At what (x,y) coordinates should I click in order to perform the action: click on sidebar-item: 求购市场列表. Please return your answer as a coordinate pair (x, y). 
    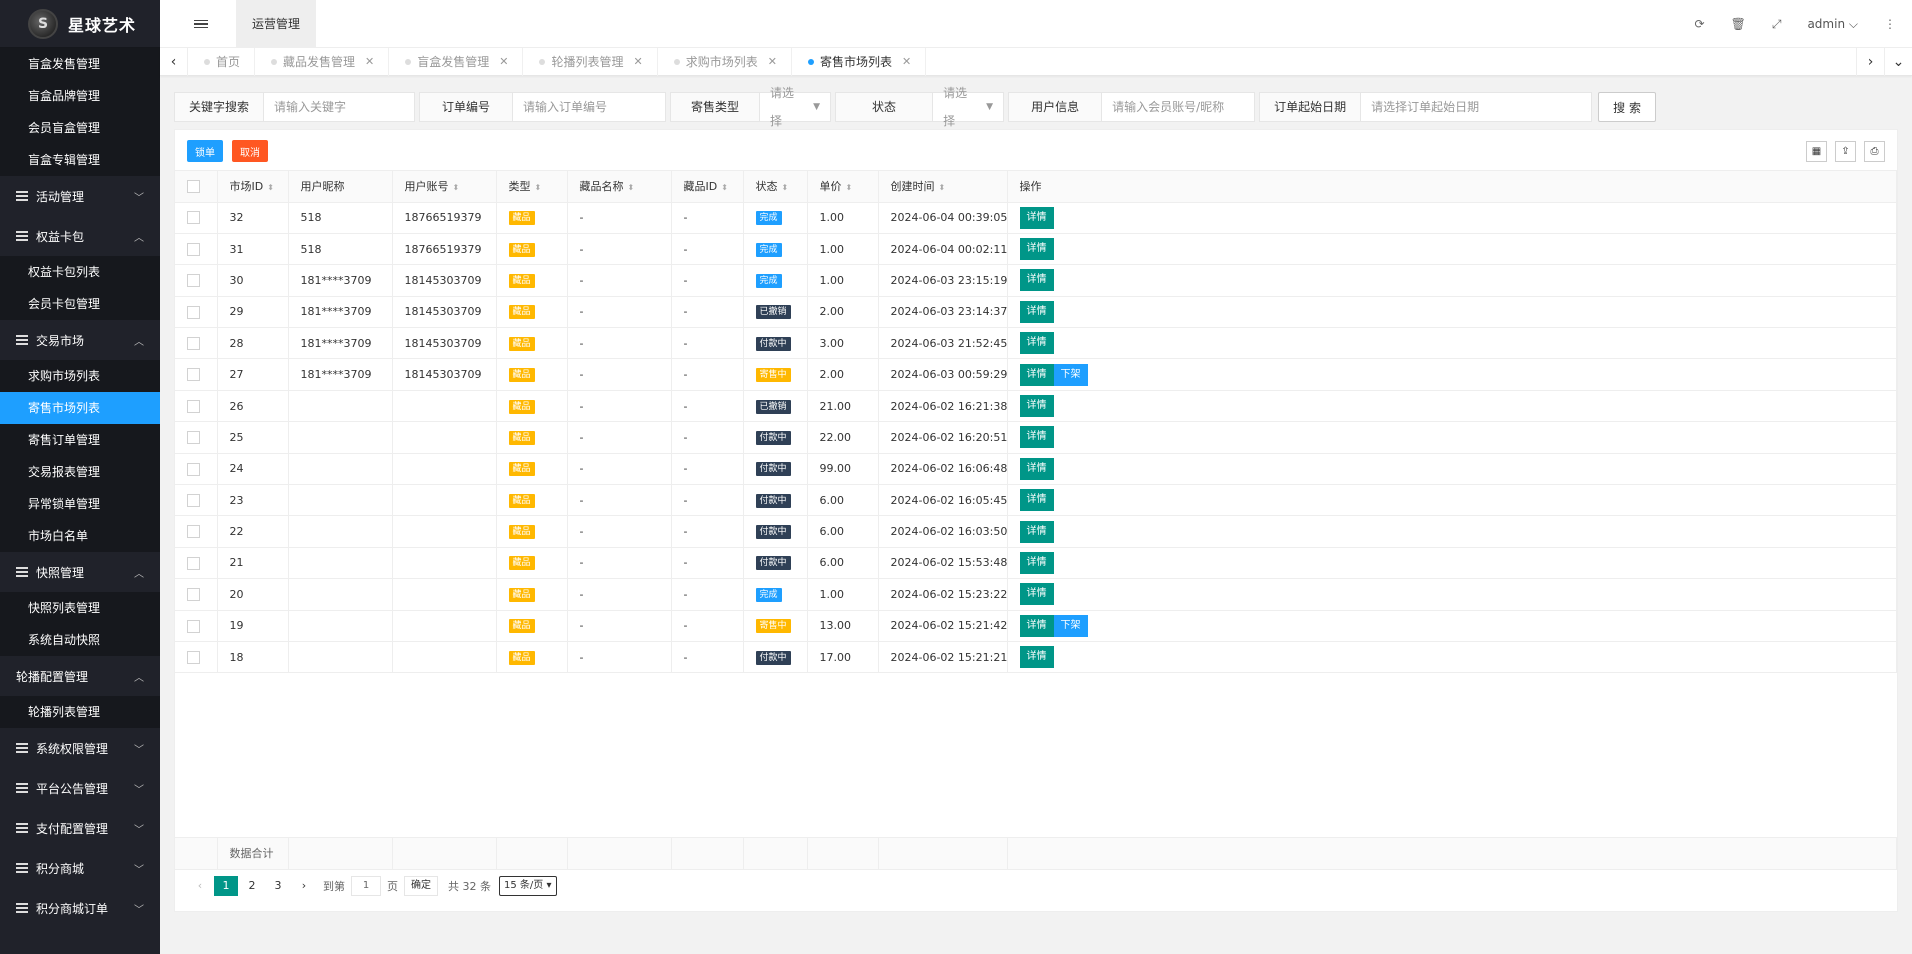
    Looking at the image, I should click on (80, 376).